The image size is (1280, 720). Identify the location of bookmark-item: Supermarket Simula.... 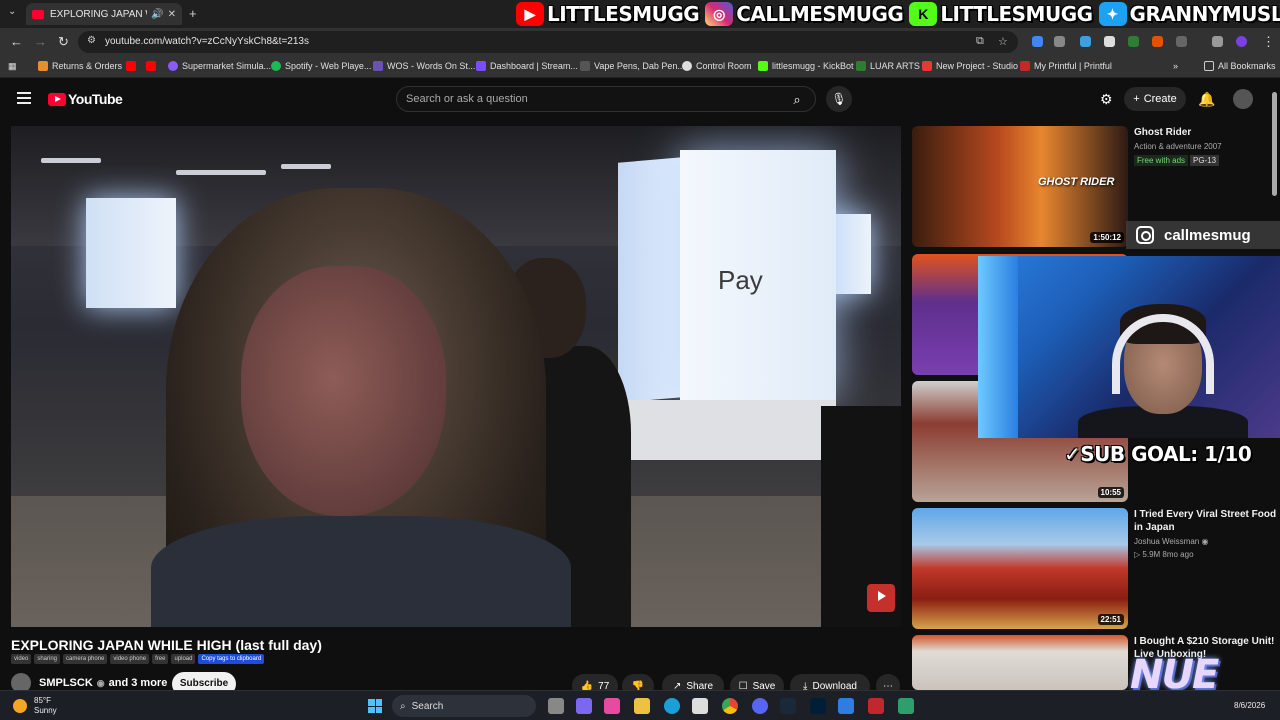
(219, 66).